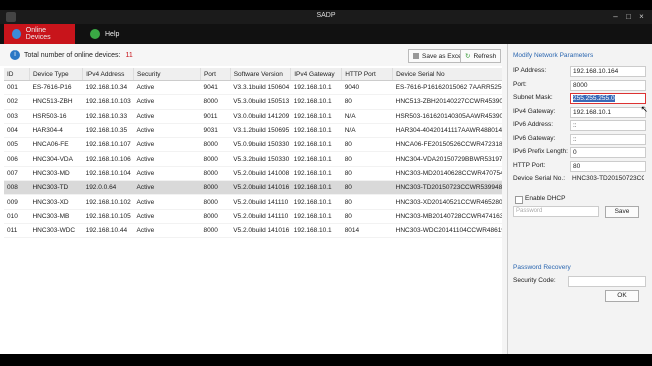  I want to click on field-input: 192.168.10.164, so click(608, 71).